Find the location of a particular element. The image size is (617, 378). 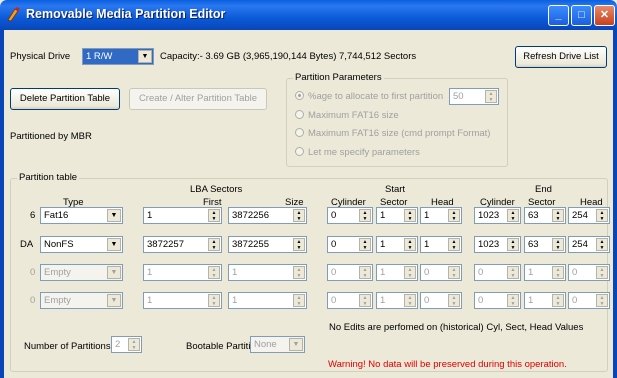

partition-code: DA is located at coordinates (27, 244).